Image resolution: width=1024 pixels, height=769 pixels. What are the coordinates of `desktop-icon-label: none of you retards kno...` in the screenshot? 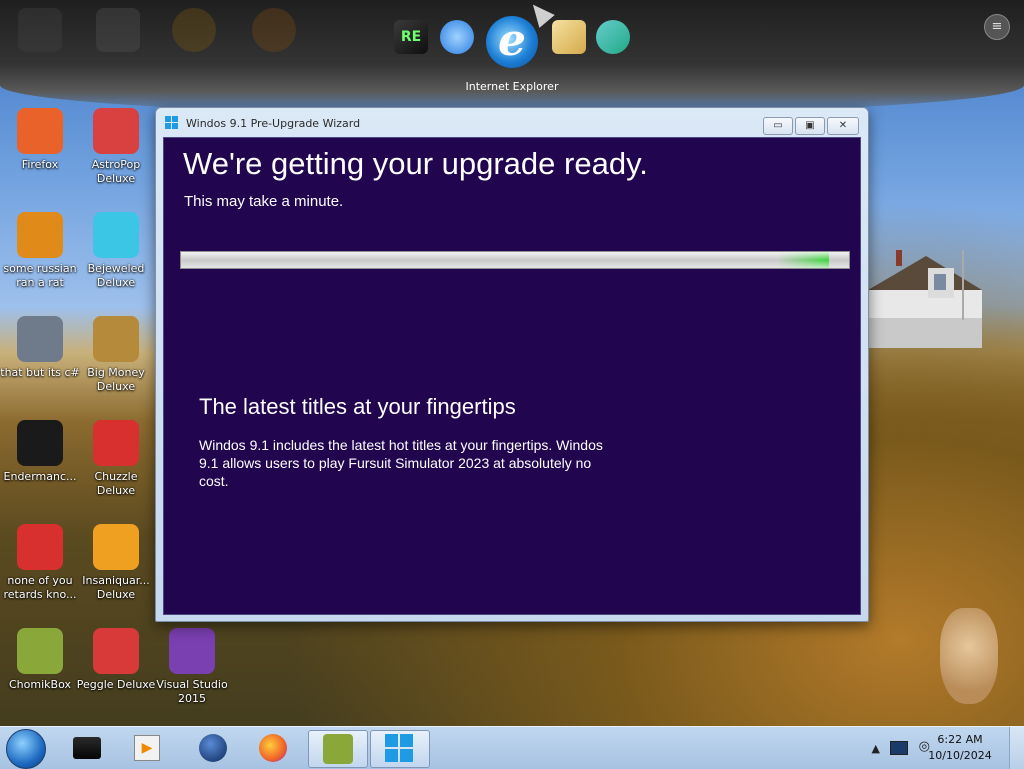 It's located at (40, 587).